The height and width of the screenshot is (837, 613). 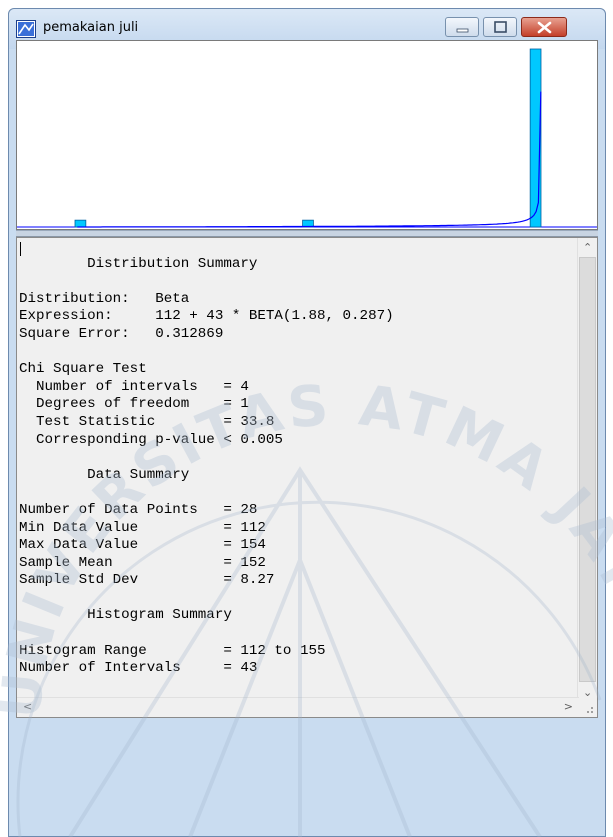 What do you see at coordinates (587, 707) in the screenshot?
I see `resize-grip-icon` at bounding box center [587, 707].